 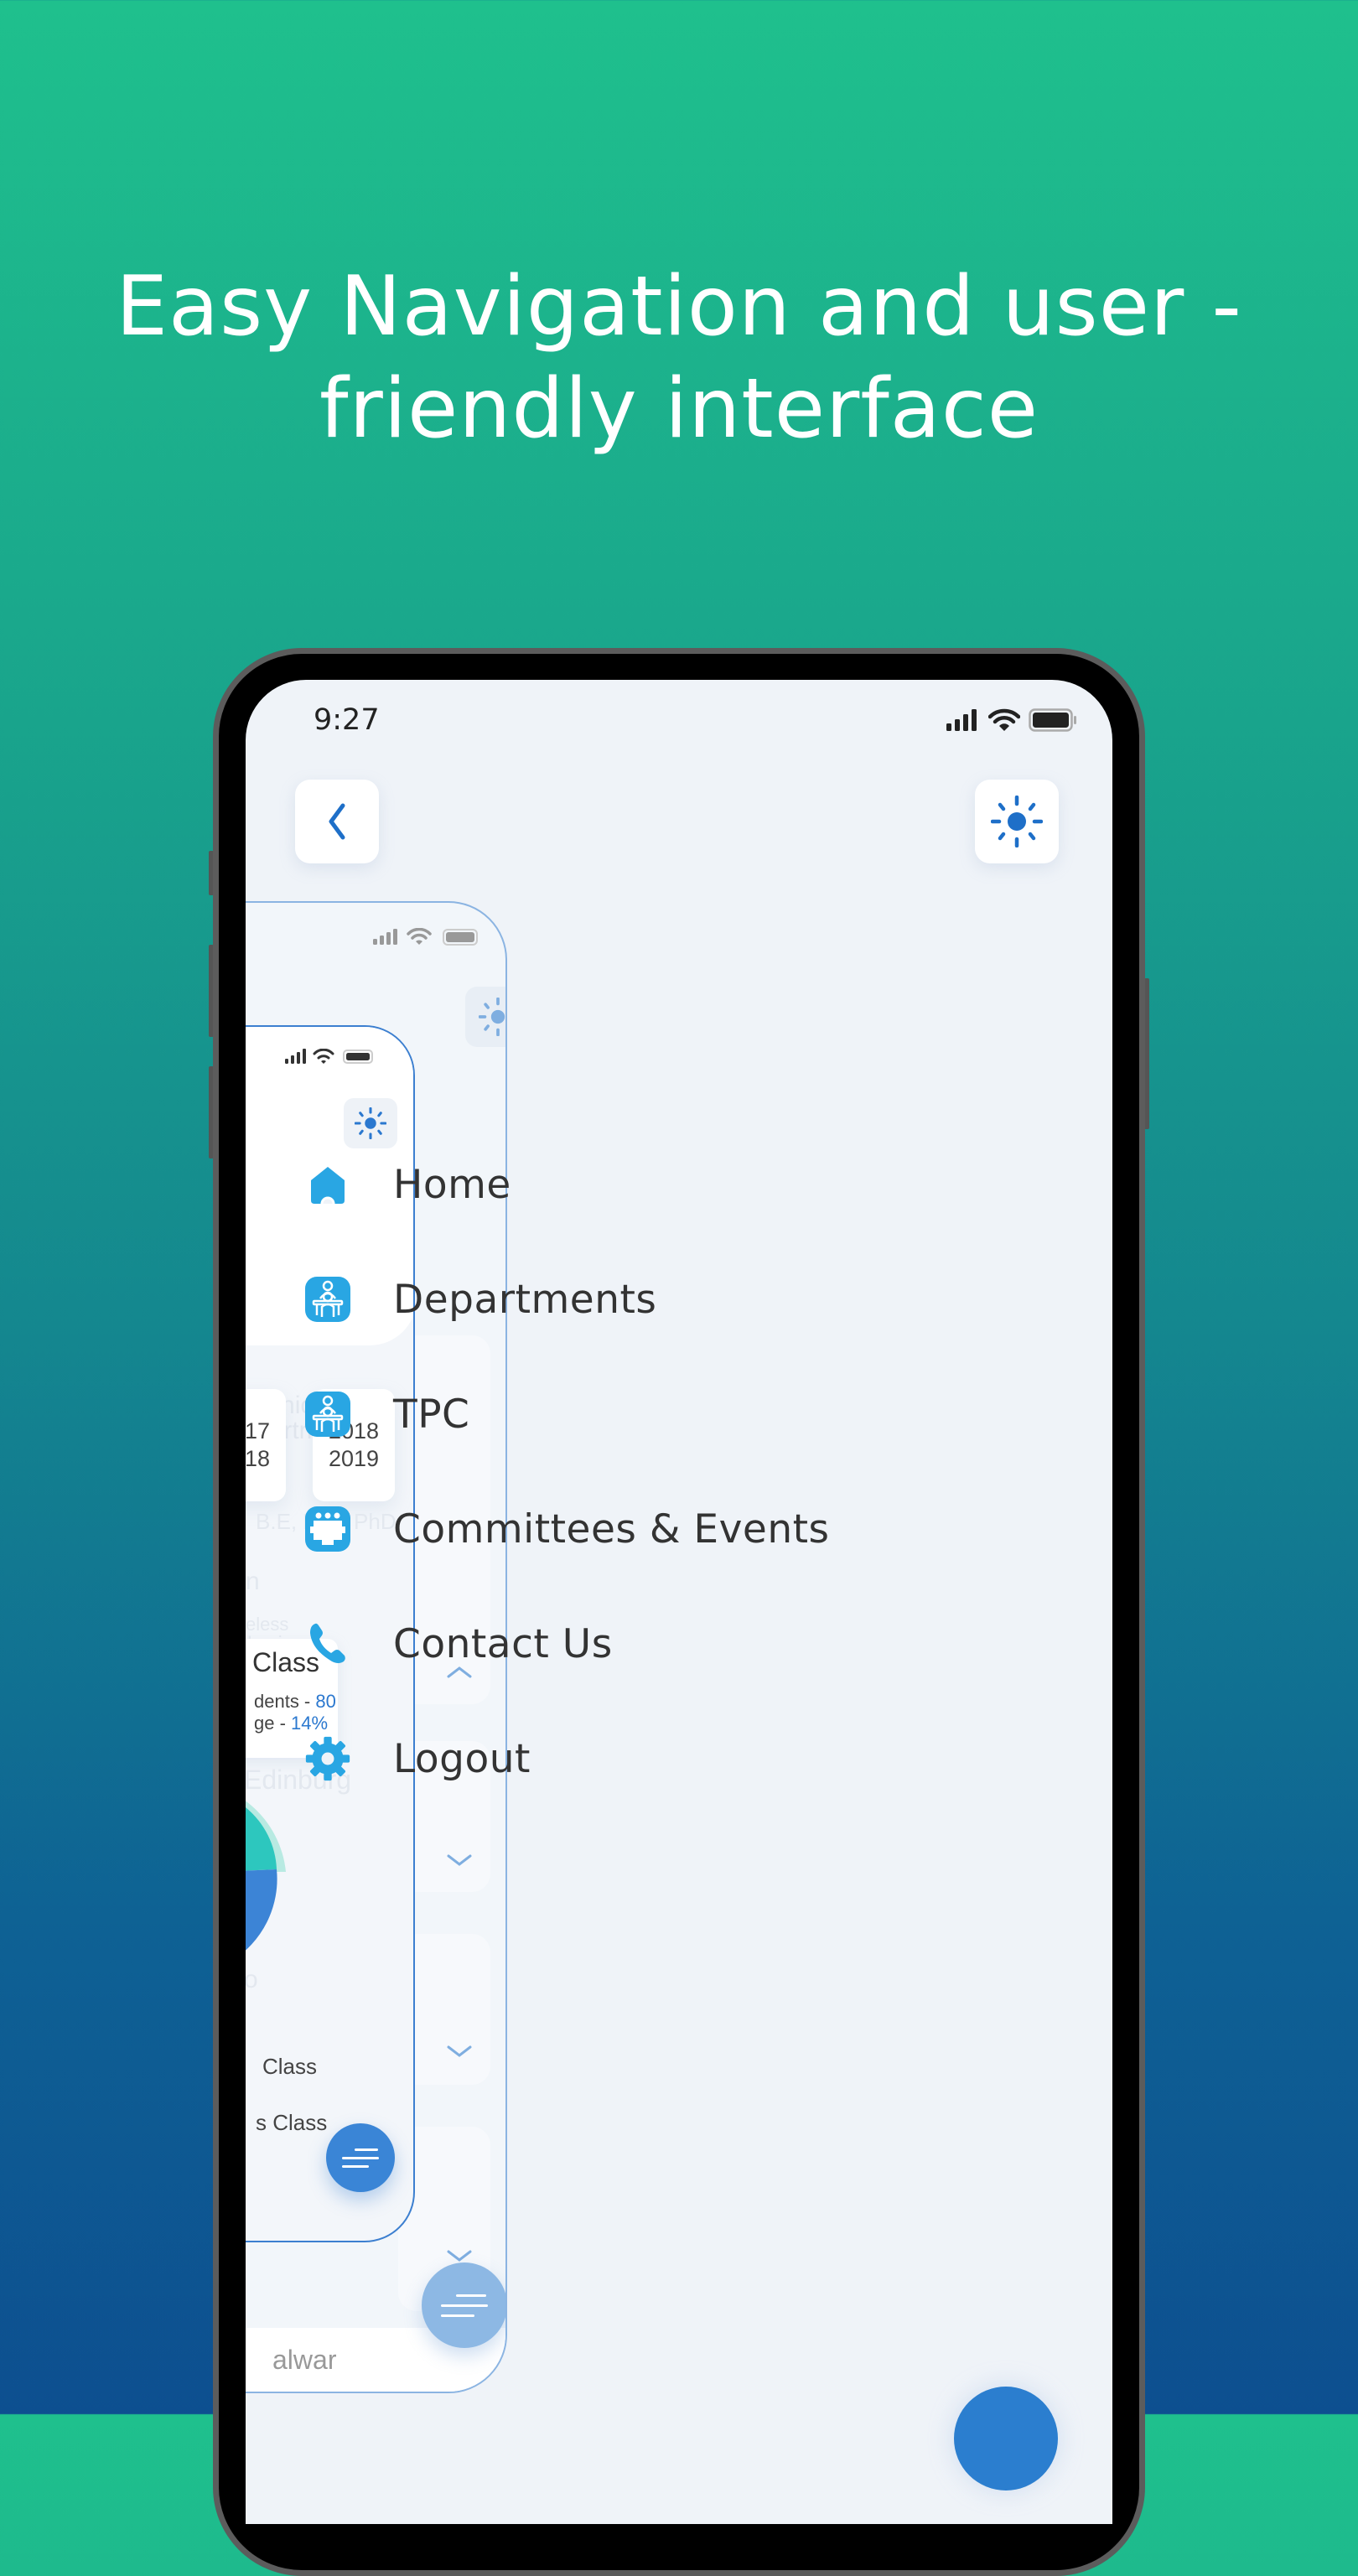 I want to click on gear-icon, so click(x=327, y=1758).